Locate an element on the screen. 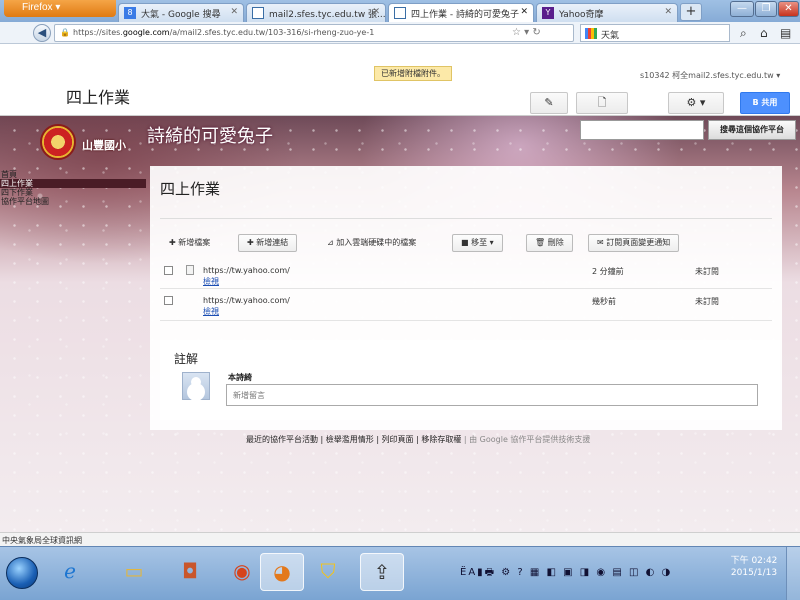 This screenshot has height=600, width=800. clock: 下午 02:42 2015/1/13 is located at coordinates (754, 567).